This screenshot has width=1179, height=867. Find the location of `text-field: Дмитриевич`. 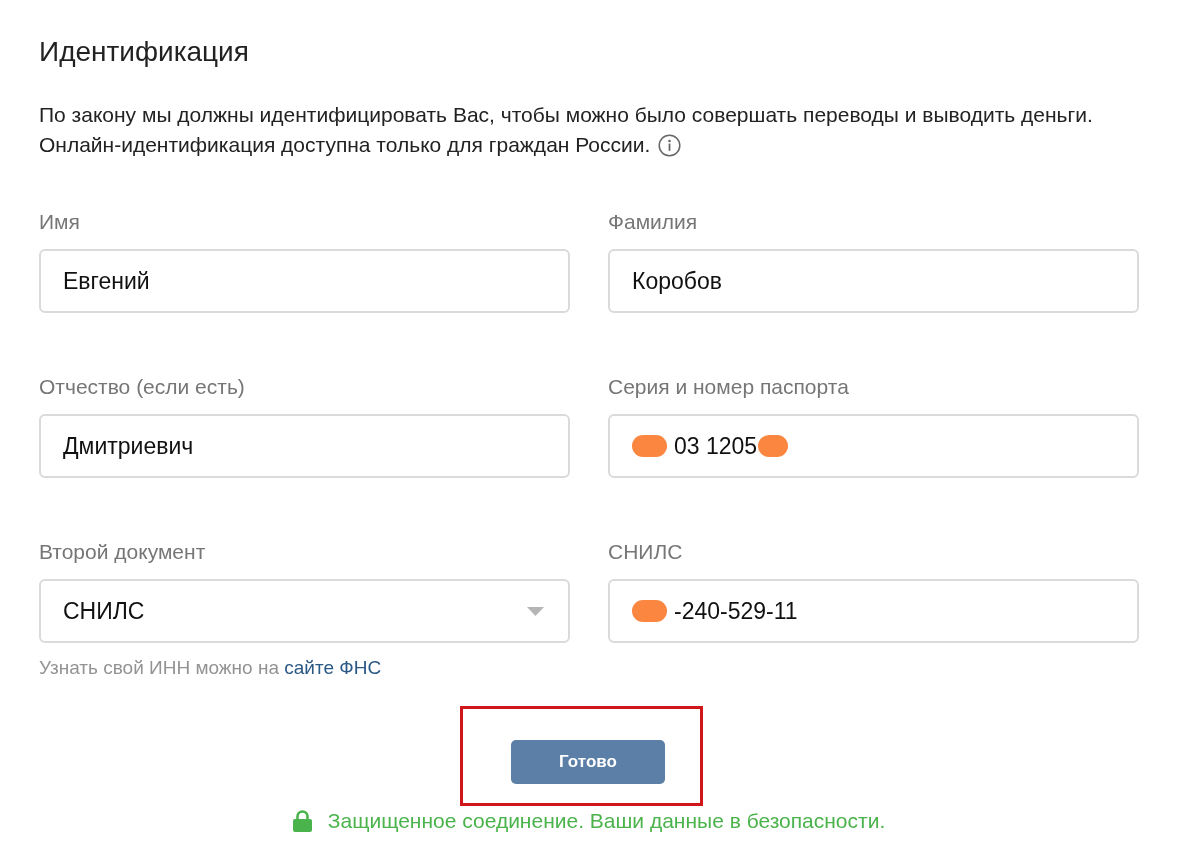

text-field: Дмитриевич is located at coordinates (304, 446).